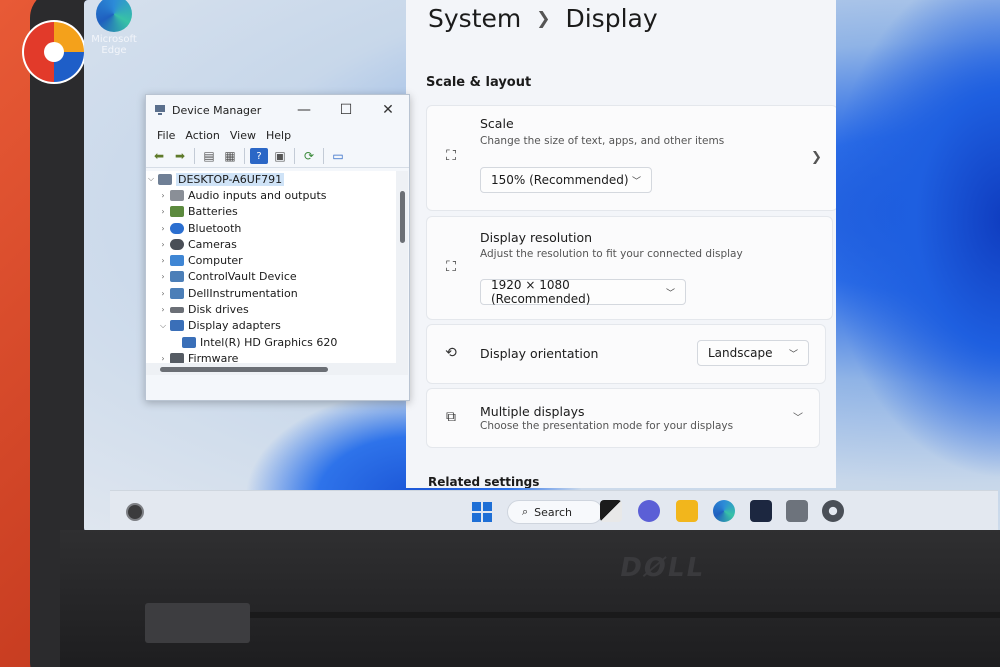 This screenshot has width=1000, height=667. What do you see at coordinates (271, 309) in the screenshot?
I see `tree-item: › Disk drives` at bounding box center [271, 309].